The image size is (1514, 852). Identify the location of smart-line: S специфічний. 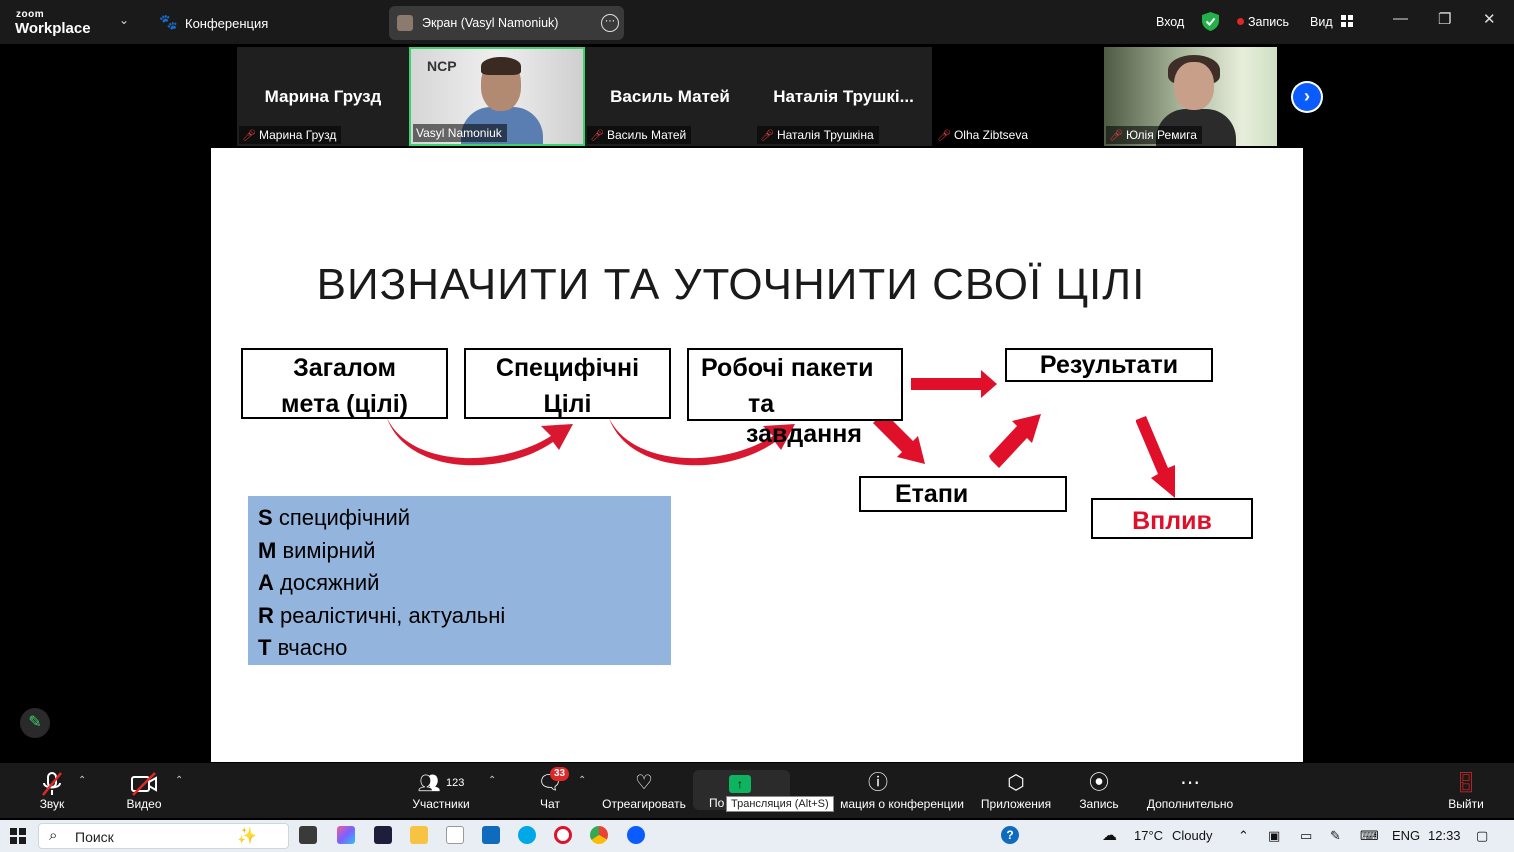
(464, 518).